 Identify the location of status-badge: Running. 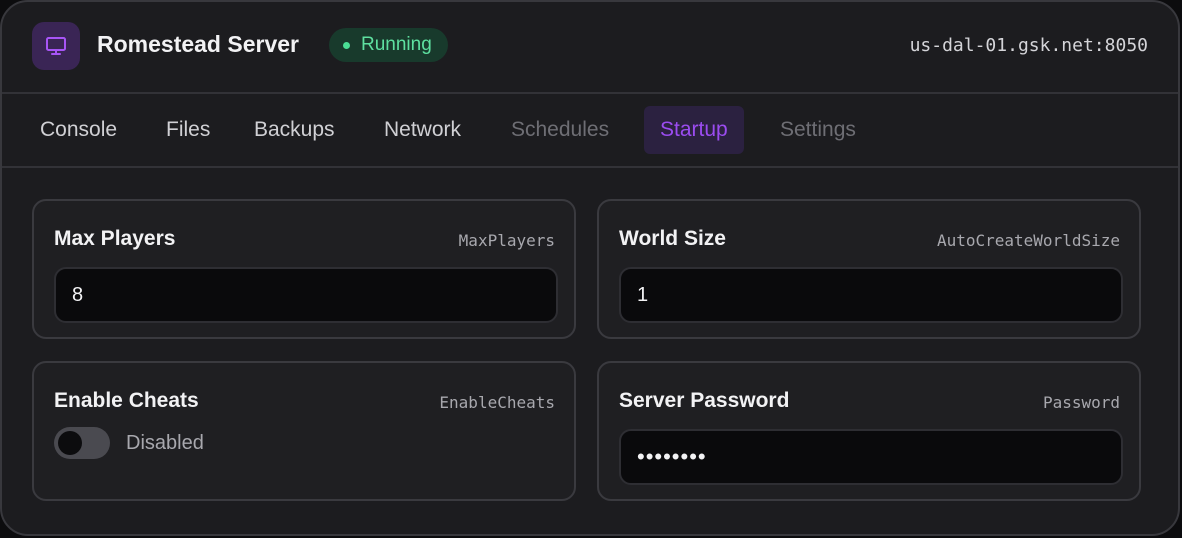
(388, 45).